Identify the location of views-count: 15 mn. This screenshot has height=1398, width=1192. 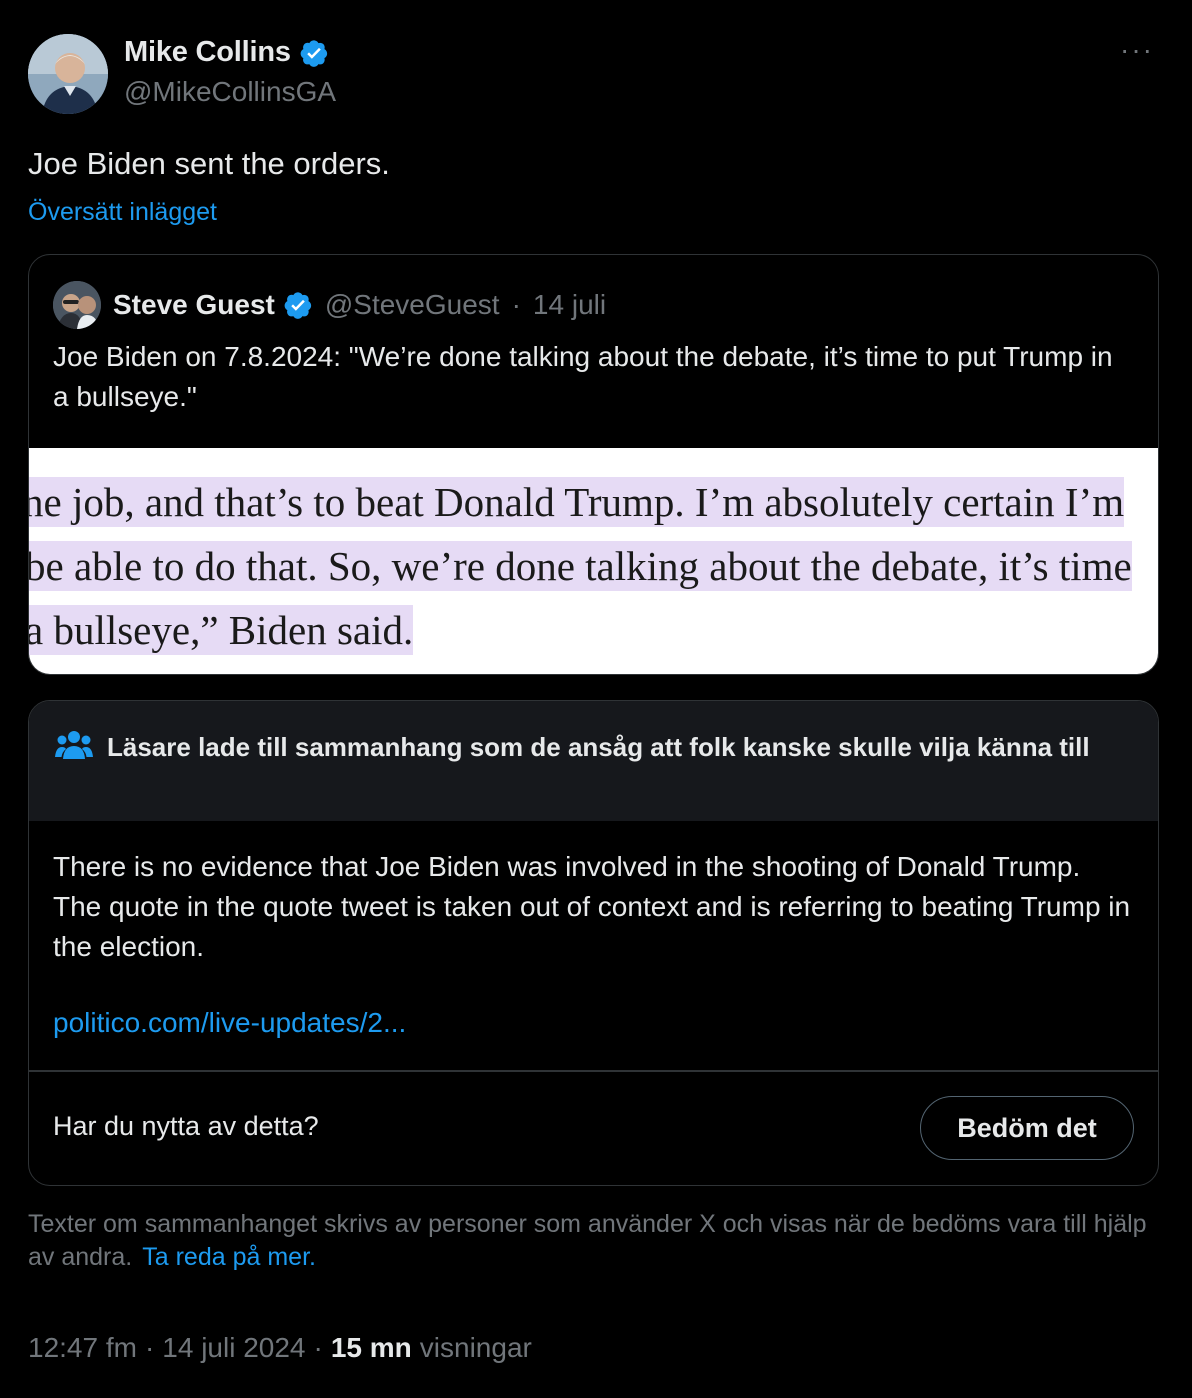
(371, 1347).